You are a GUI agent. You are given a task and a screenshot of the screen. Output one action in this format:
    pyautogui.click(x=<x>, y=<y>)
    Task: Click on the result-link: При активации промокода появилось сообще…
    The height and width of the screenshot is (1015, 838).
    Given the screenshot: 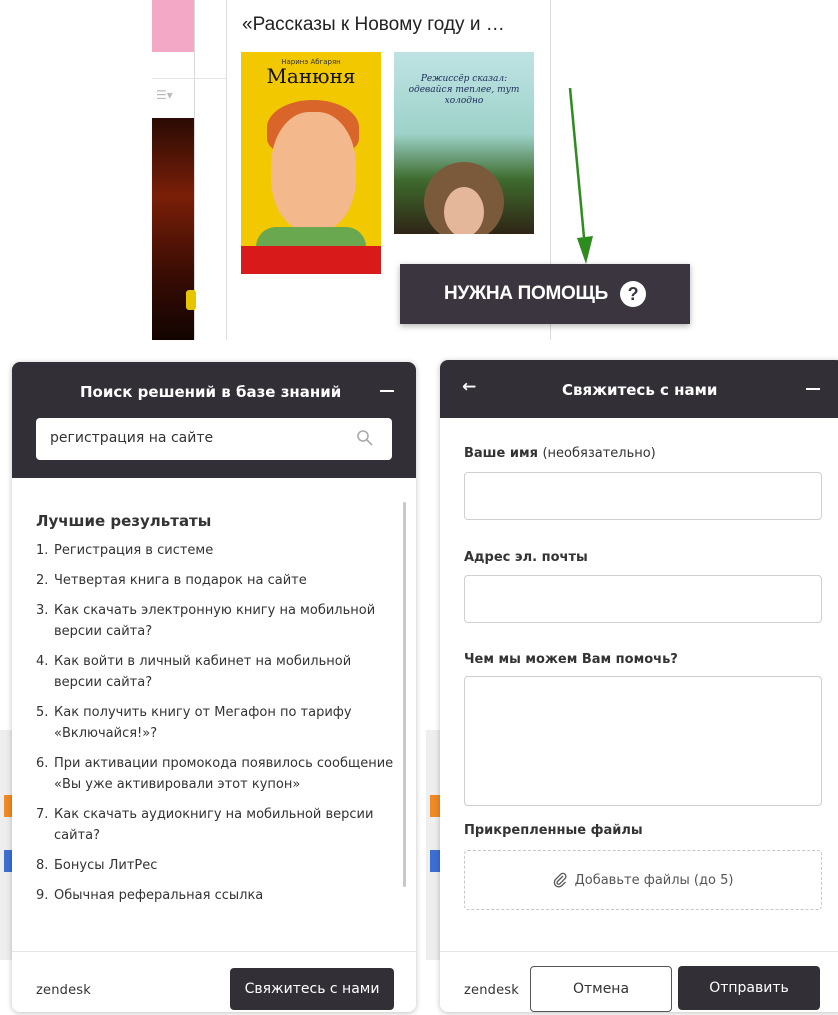 What is the action you would take?
    pyautogui.click(x=225, y=774)
    